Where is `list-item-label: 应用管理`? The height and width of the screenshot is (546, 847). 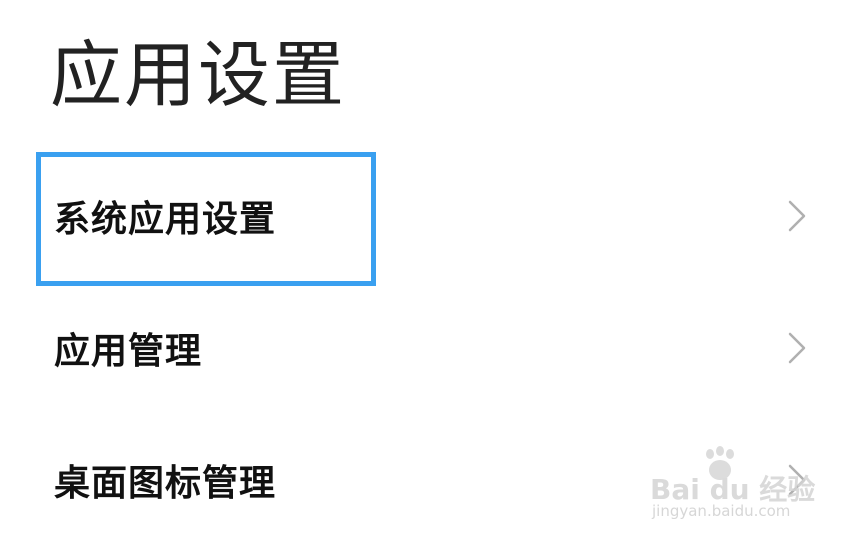
list-item-label: 应用管理 is located at coordinates (128, 351).